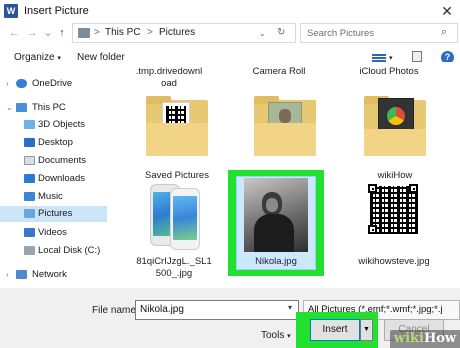  What do you see at coordinates (11, 11) in the screenshot?
I see `word-app-icon: W` at bounding box center [11, 11].